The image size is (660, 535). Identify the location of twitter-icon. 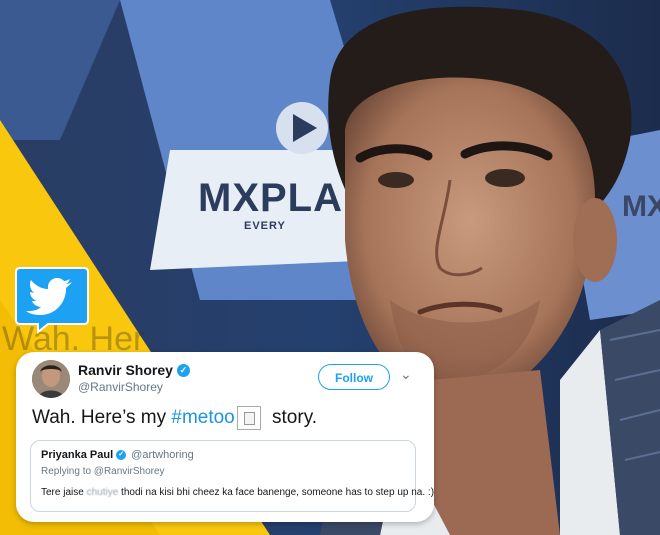
(52, 299).